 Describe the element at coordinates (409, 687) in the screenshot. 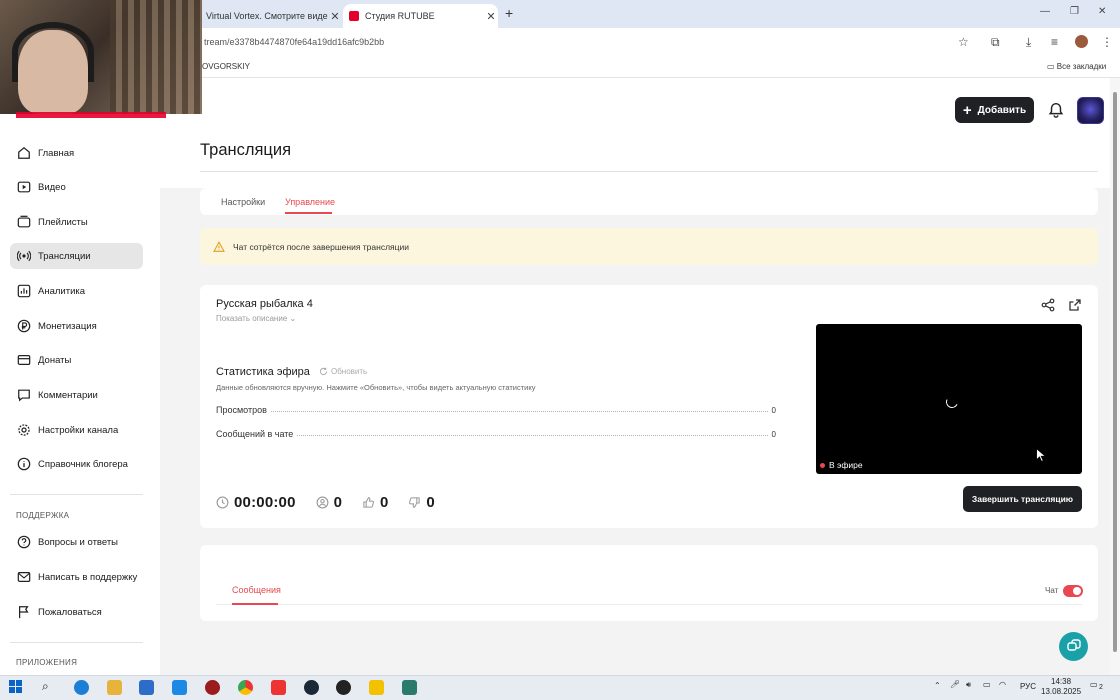

I see `app-green-icon` at that location.